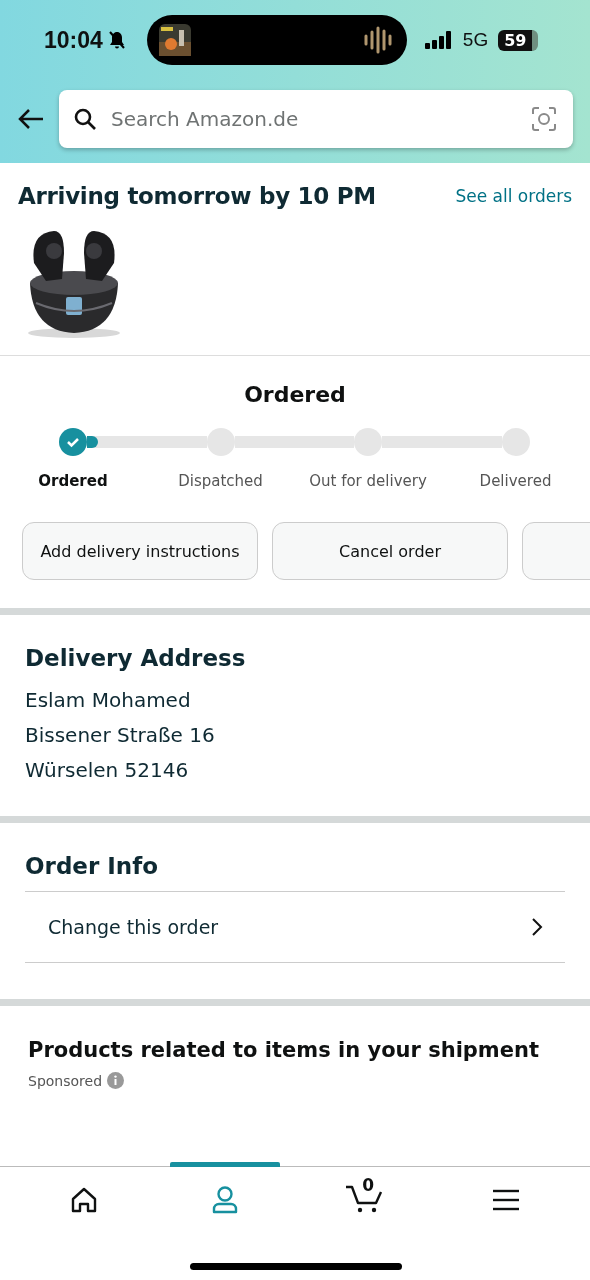  I want to click on search-field: Search Amazon.de, so click(314, 119).